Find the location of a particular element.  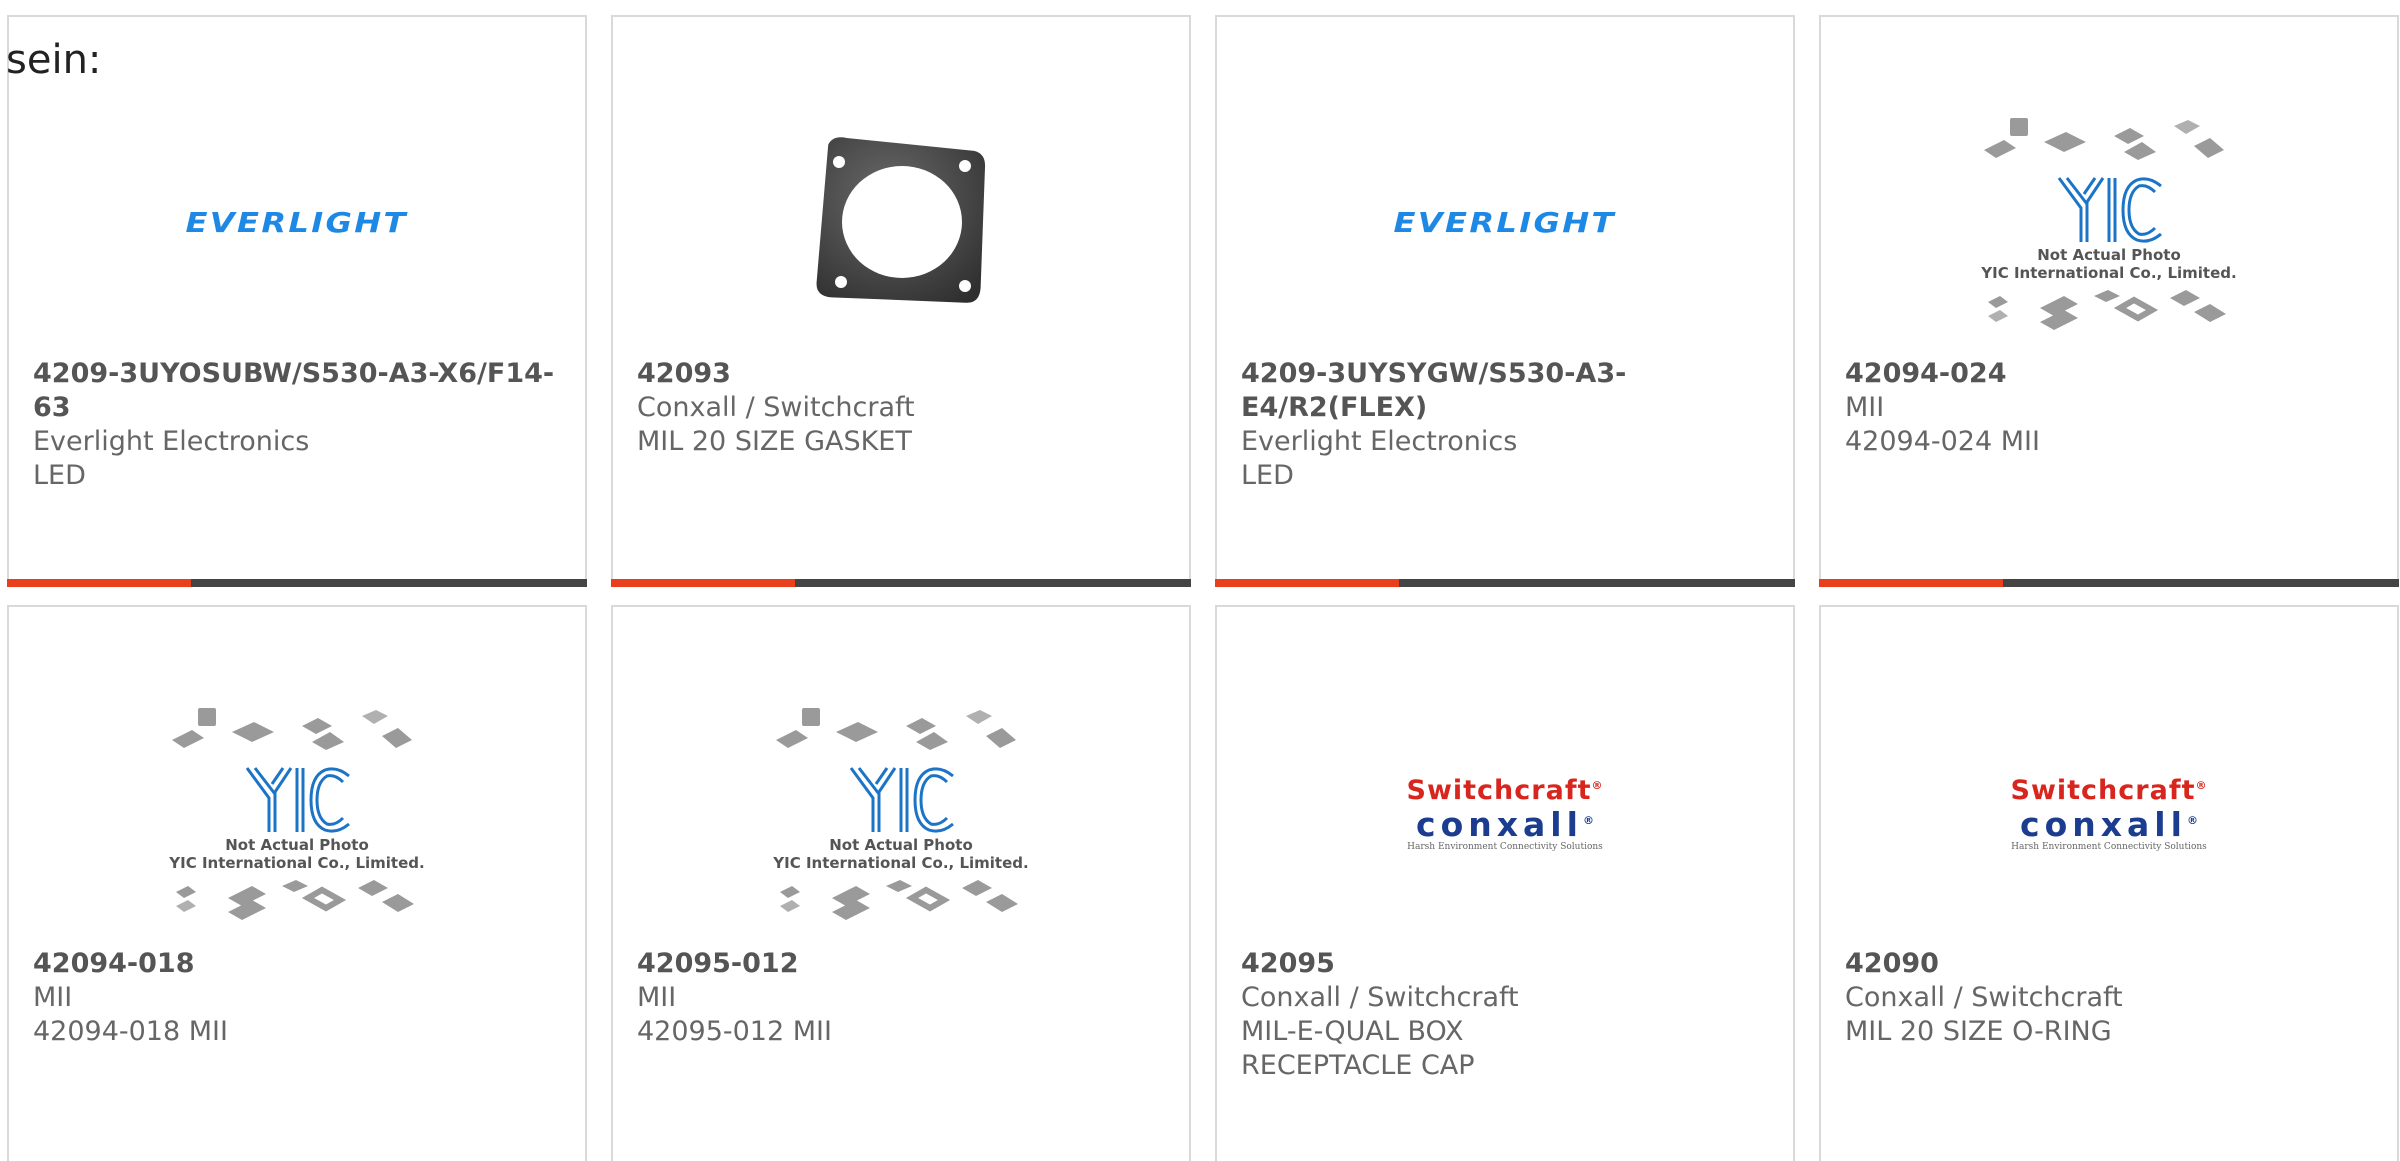

description: MIL 20 SIZE O-RING is located at coordinates (1978, 1031).